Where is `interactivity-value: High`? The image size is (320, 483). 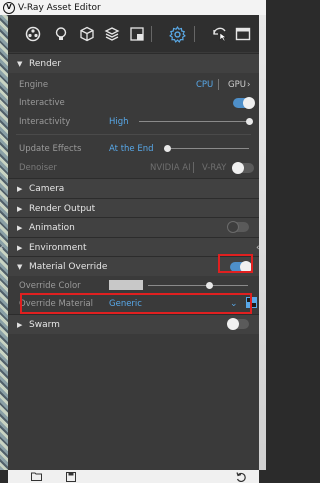
interactivity-value: High is located at coordinates (119, 121).